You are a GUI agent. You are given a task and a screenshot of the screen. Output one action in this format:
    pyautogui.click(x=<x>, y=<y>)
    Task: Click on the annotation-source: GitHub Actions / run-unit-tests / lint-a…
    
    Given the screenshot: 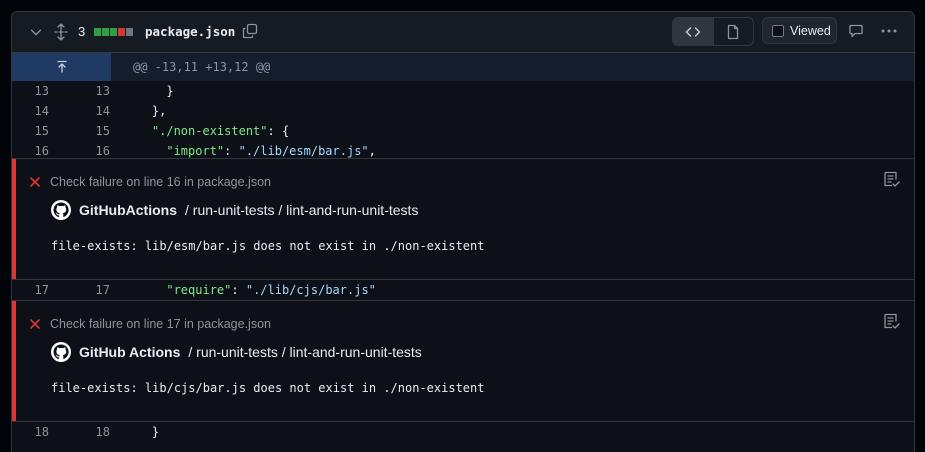 What is the action you would take?
    pyautogui.click(x=236, y=352)
    